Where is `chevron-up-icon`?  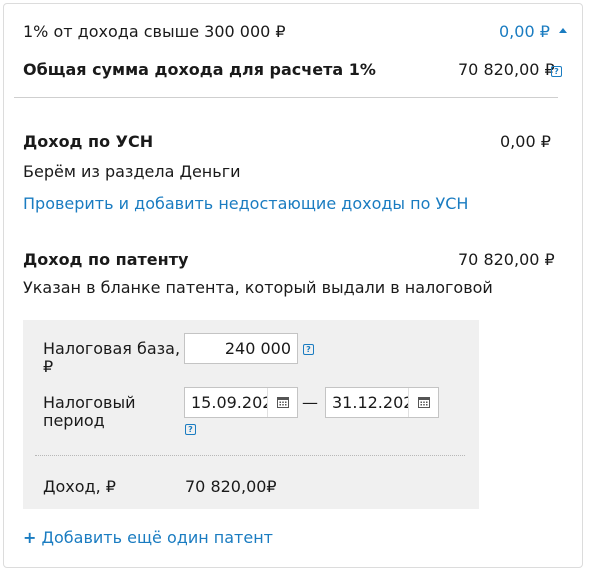 chevron-up-icon is located at coordinates (562, 30).